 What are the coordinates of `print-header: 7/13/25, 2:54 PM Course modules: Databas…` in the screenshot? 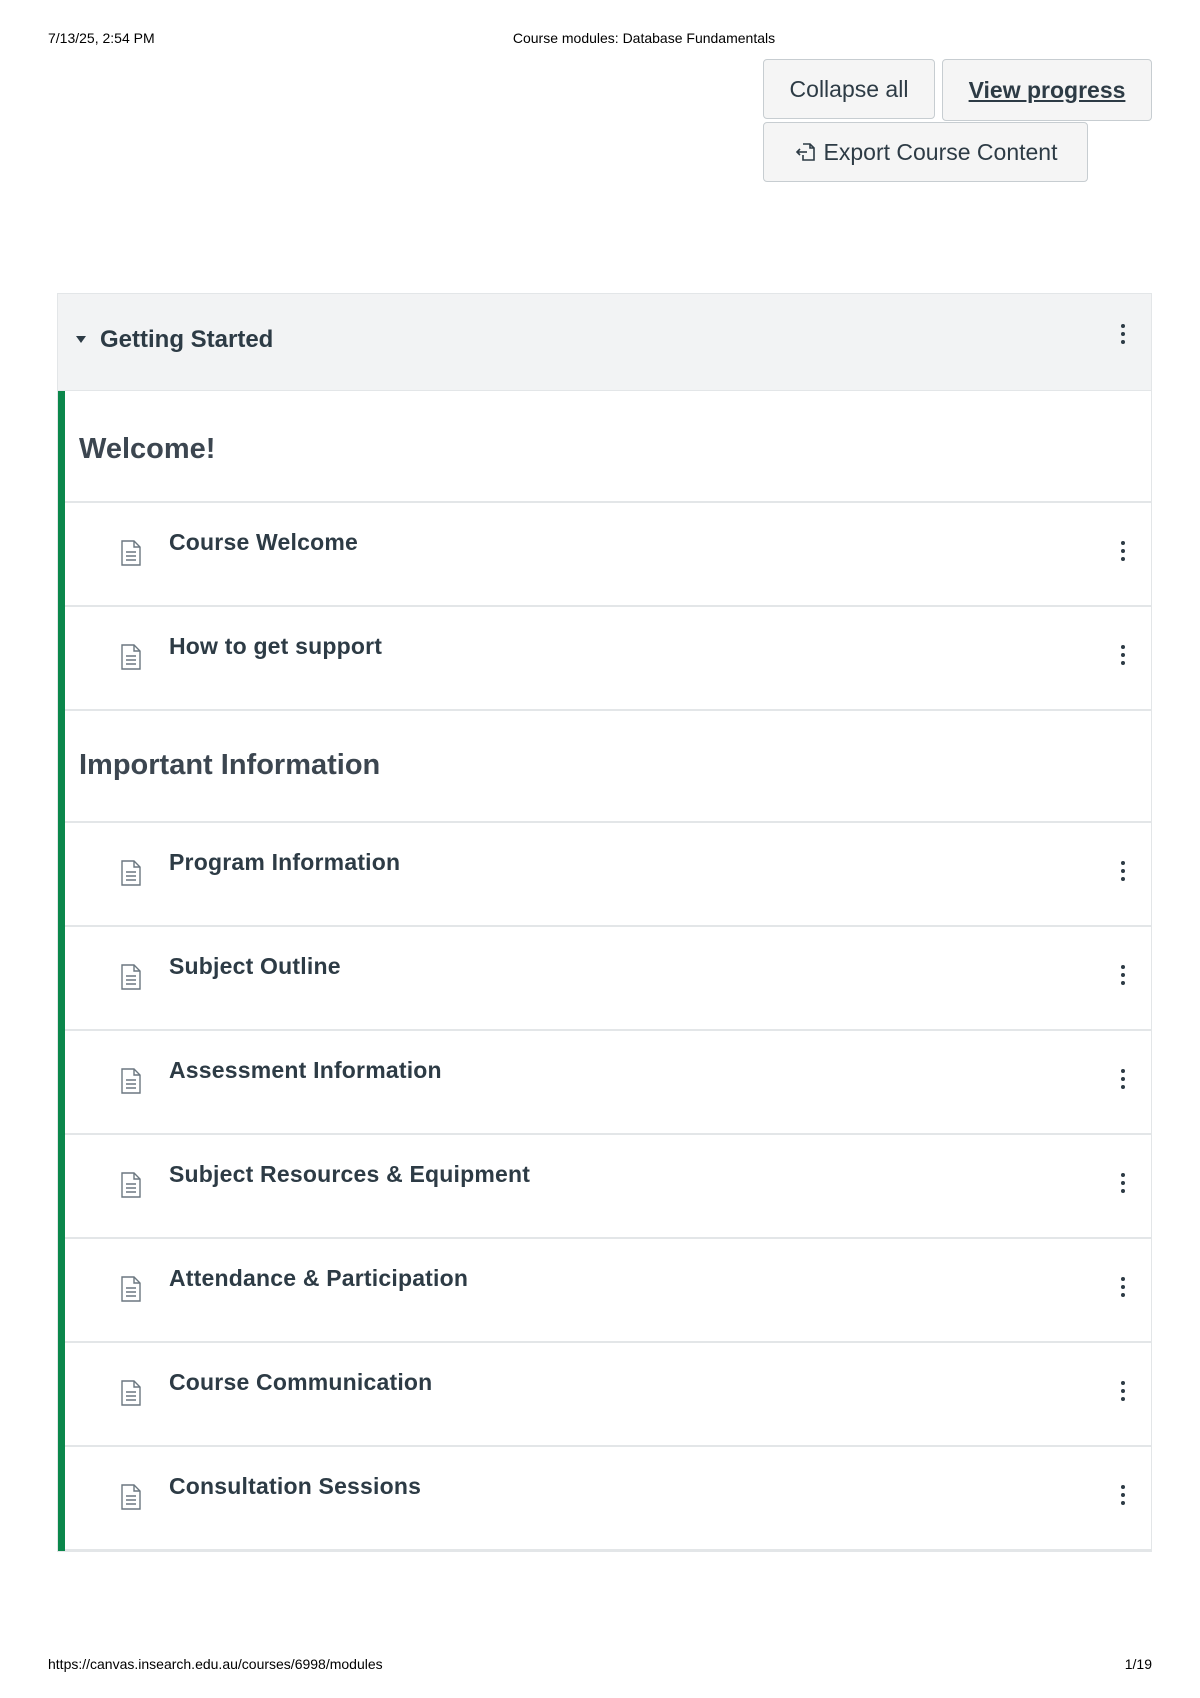 It's located at (600, 40).